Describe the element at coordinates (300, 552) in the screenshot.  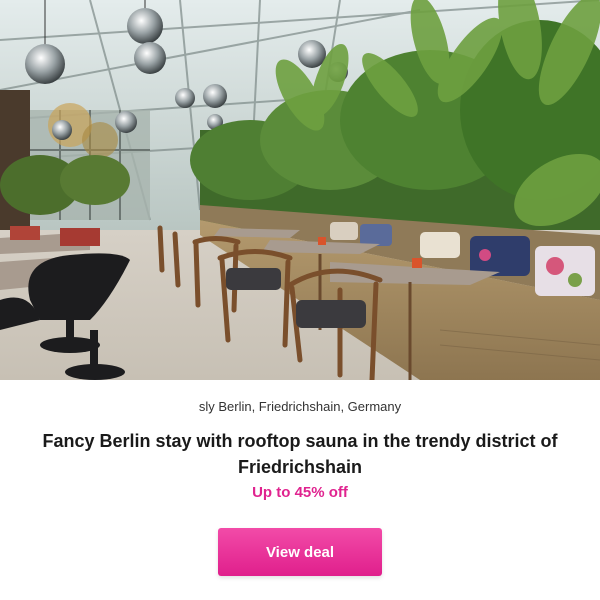
I see `view-deal-button: View deal` at that location.